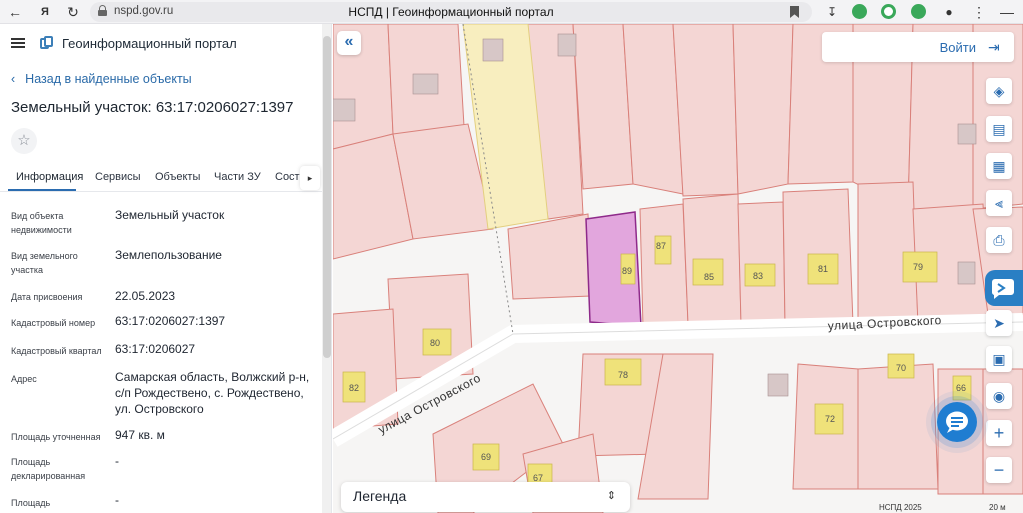 The image size is (1023, 513). Describe the element at coordinates (859, 11) in the screenshot. I see `extension-shield-icon` at that location.